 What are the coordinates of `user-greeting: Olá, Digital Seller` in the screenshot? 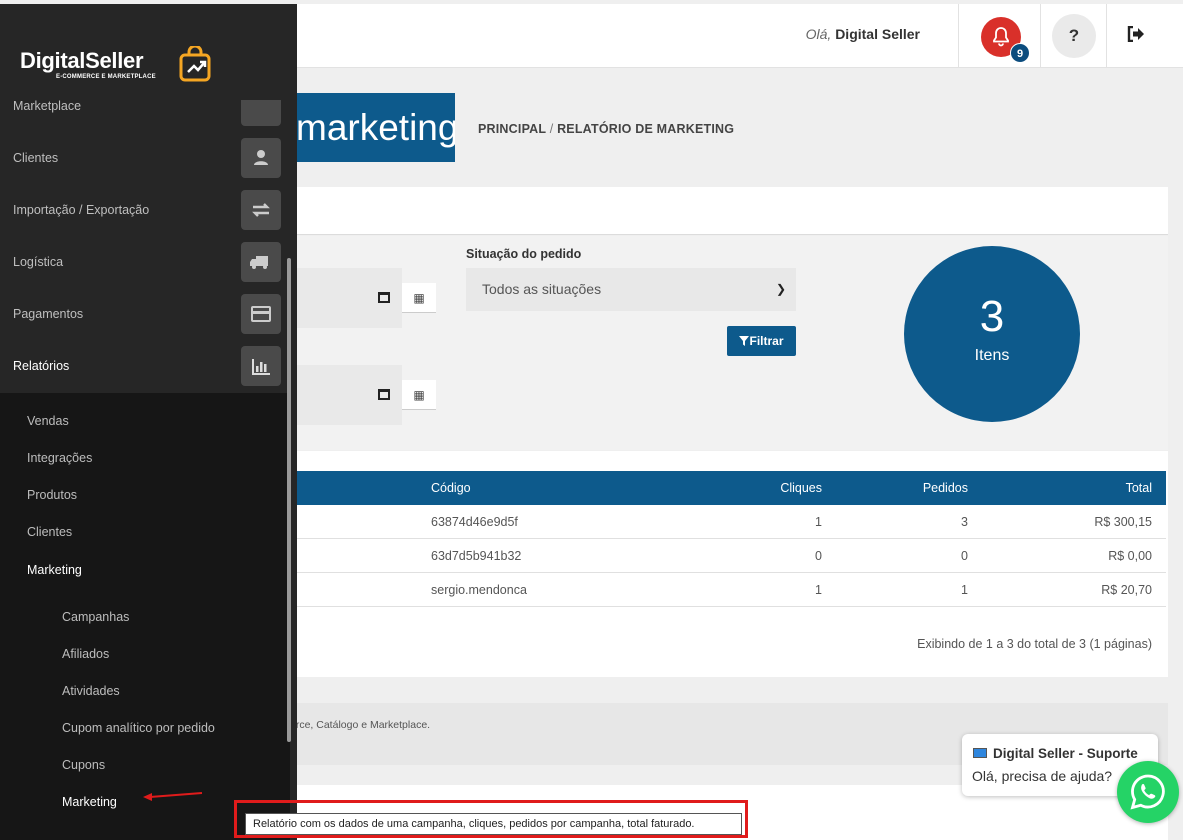 It's located at (863, 34).